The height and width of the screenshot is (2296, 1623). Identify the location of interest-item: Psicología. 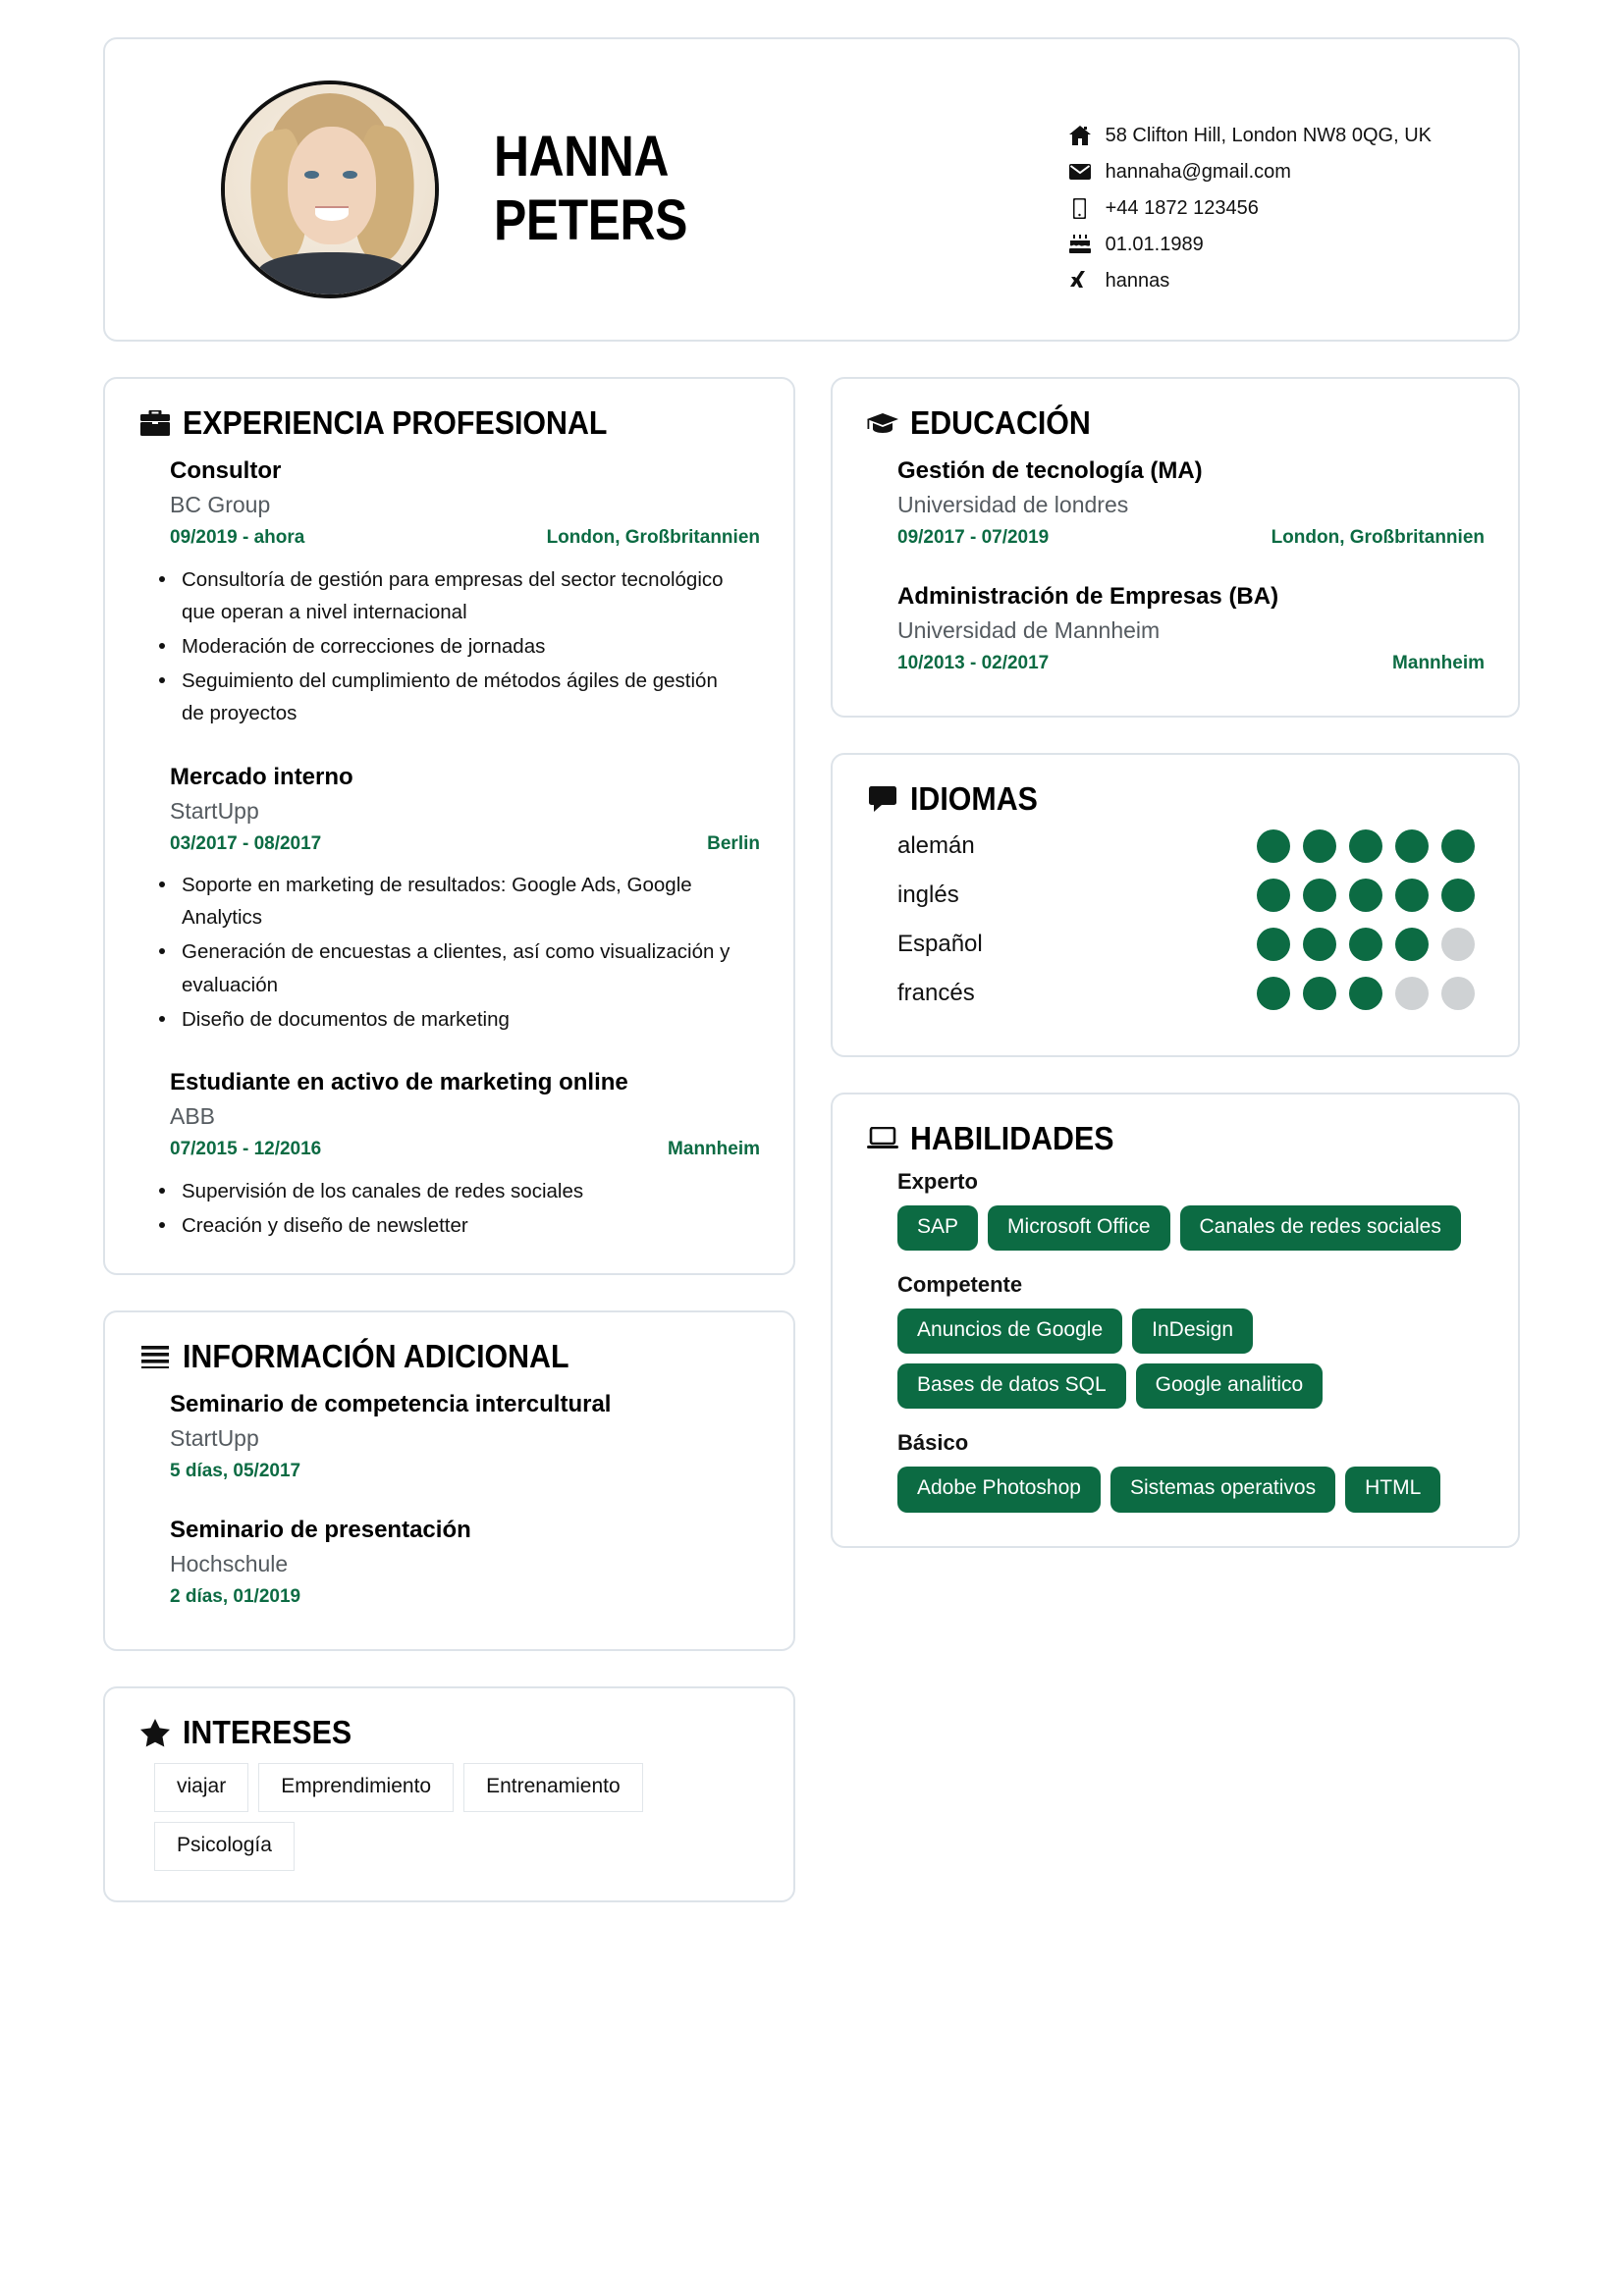
(224, 1847).